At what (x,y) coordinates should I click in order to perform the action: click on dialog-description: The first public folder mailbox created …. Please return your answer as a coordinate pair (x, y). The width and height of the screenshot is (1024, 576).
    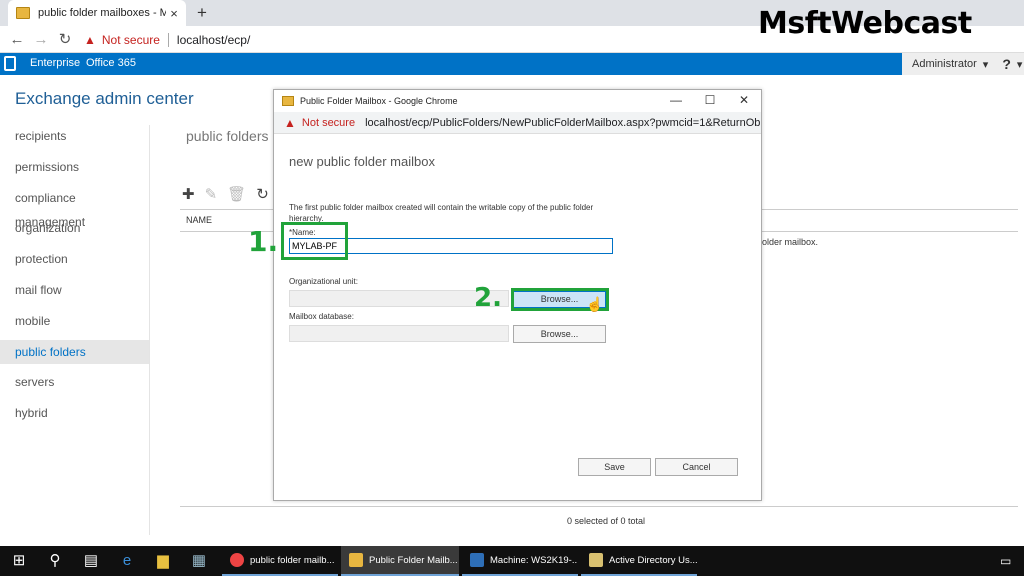
    Looking at the image, I should click on (441, 213).